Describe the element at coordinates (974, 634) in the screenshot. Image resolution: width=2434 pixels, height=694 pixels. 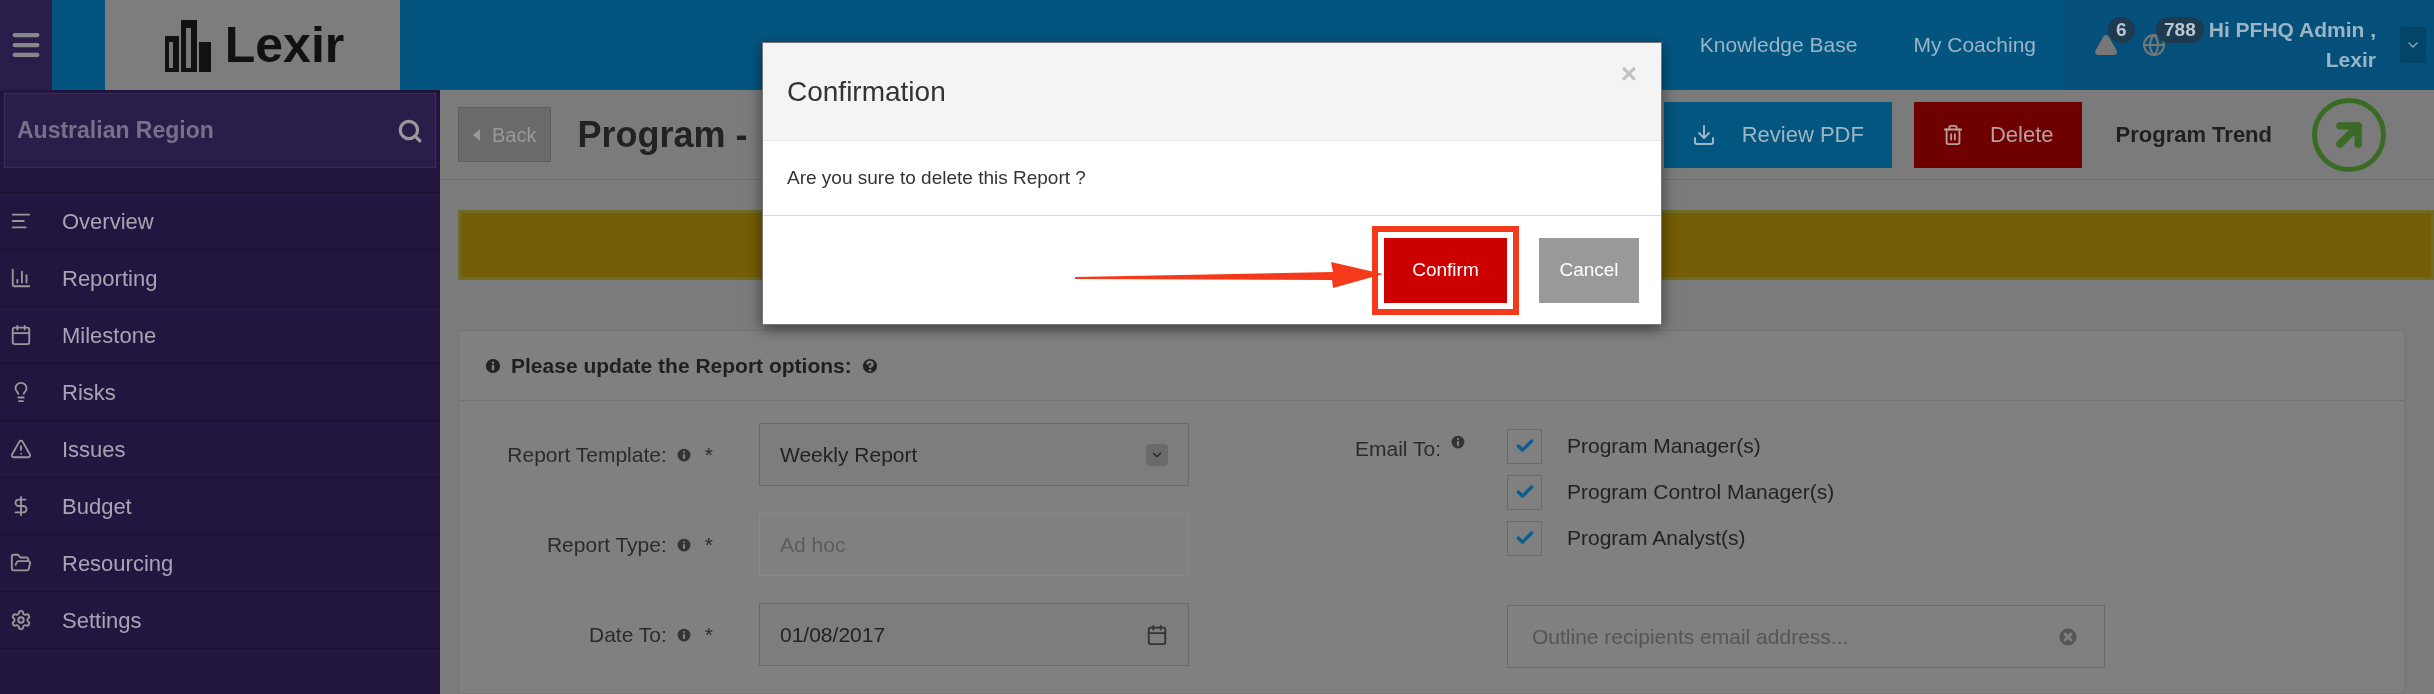
I see `date-field: 01/08/2017` at that location.